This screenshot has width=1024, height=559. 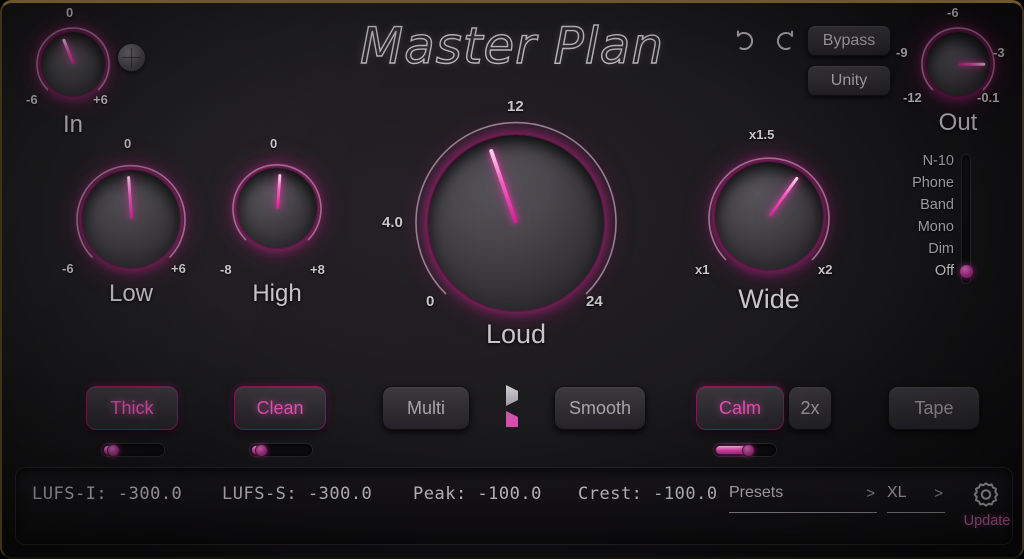 I want to click on presets-chevron-icon: >, so click(x=870, y=493).